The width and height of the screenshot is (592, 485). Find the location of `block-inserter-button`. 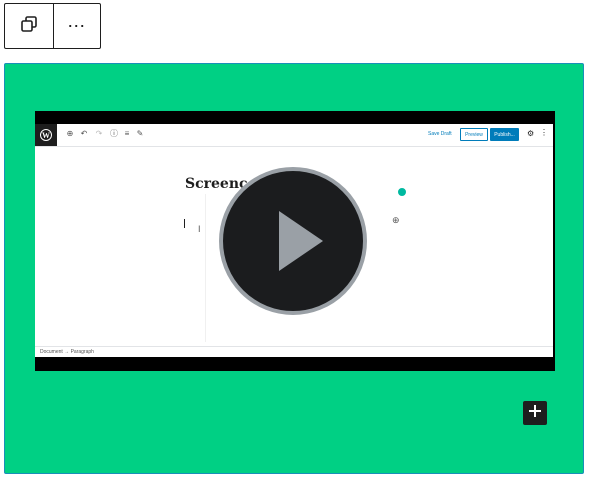

block-inserter-button is located at coordinates (535, 413).